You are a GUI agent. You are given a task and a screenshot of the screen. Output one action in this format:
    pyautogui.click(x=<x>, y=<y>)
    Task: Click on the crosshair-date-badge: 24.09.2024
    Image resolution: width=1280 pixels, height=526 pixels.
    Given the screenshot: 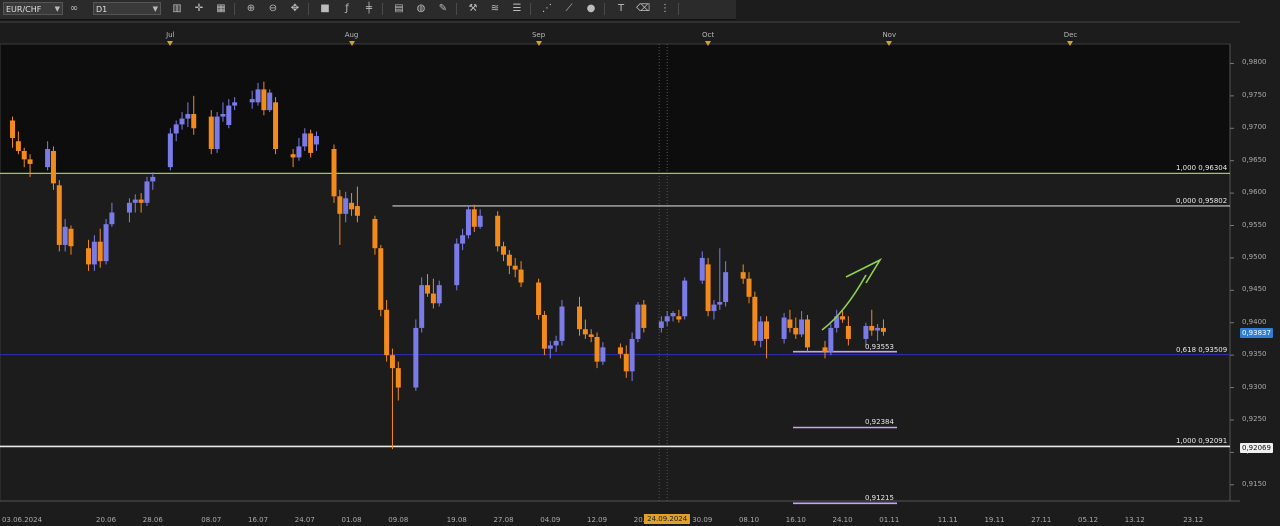 What is the action you would take?
    pyautogui.click(x=667, y=519)
    